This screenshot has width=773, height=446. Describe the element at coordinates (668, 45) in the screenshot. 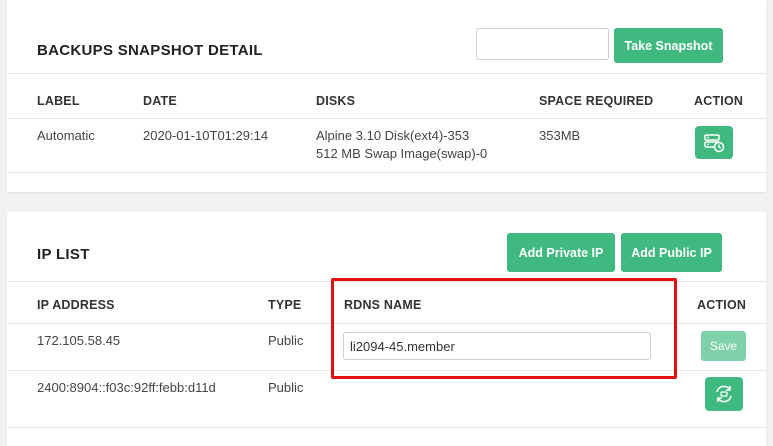

I see `take-snapshot-button: Take Snapshot` at that location.